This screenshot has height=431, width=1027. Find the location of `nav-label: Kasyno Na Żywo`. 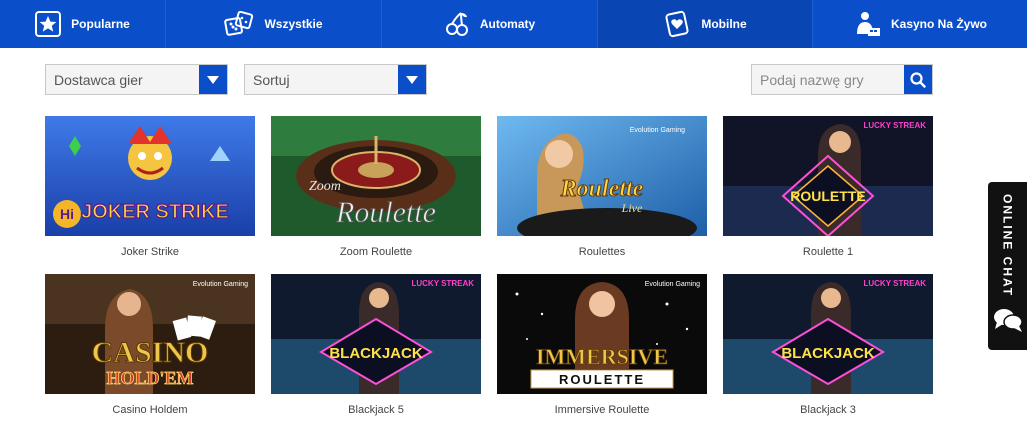

nav-label: Kasyno Na Żywo is located at coordinates (939, 24).